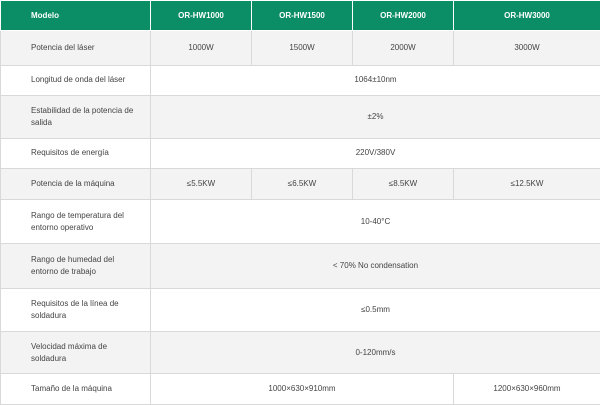 Image resolution: width=600 pixels, height=405 pixels. I want to click on header-model-3: OR-HW2000, so click(403, 15).